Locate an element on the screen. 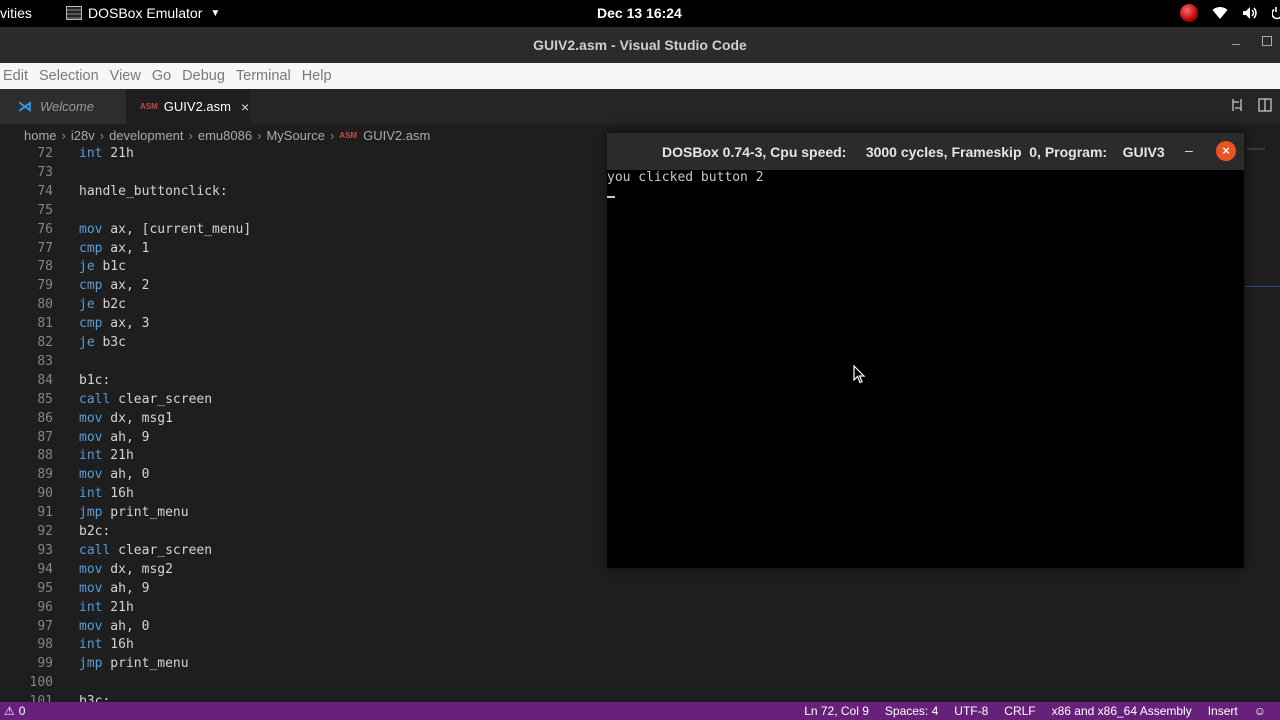  line-number: 91 is located at coordinates (45, 513).